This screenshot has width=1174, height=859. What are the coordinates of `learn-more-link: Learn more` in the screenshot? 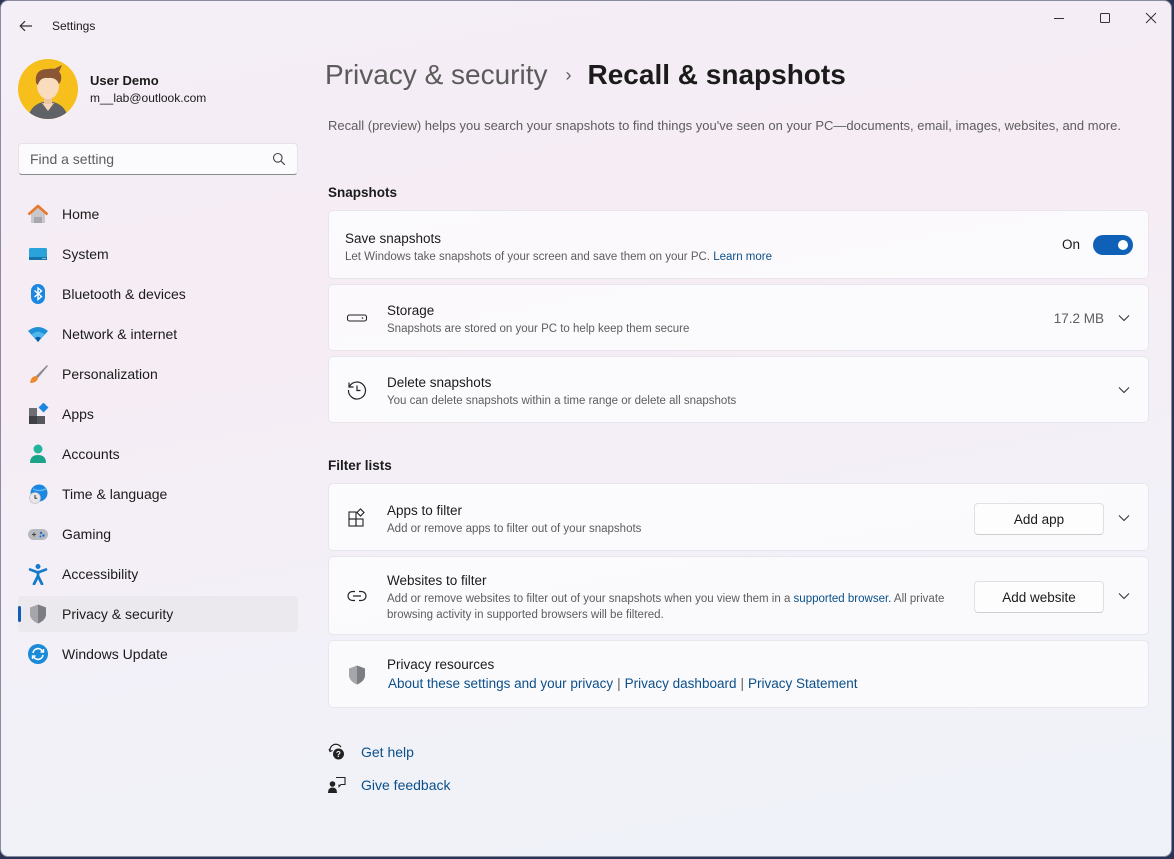 It's located at (742, 257).